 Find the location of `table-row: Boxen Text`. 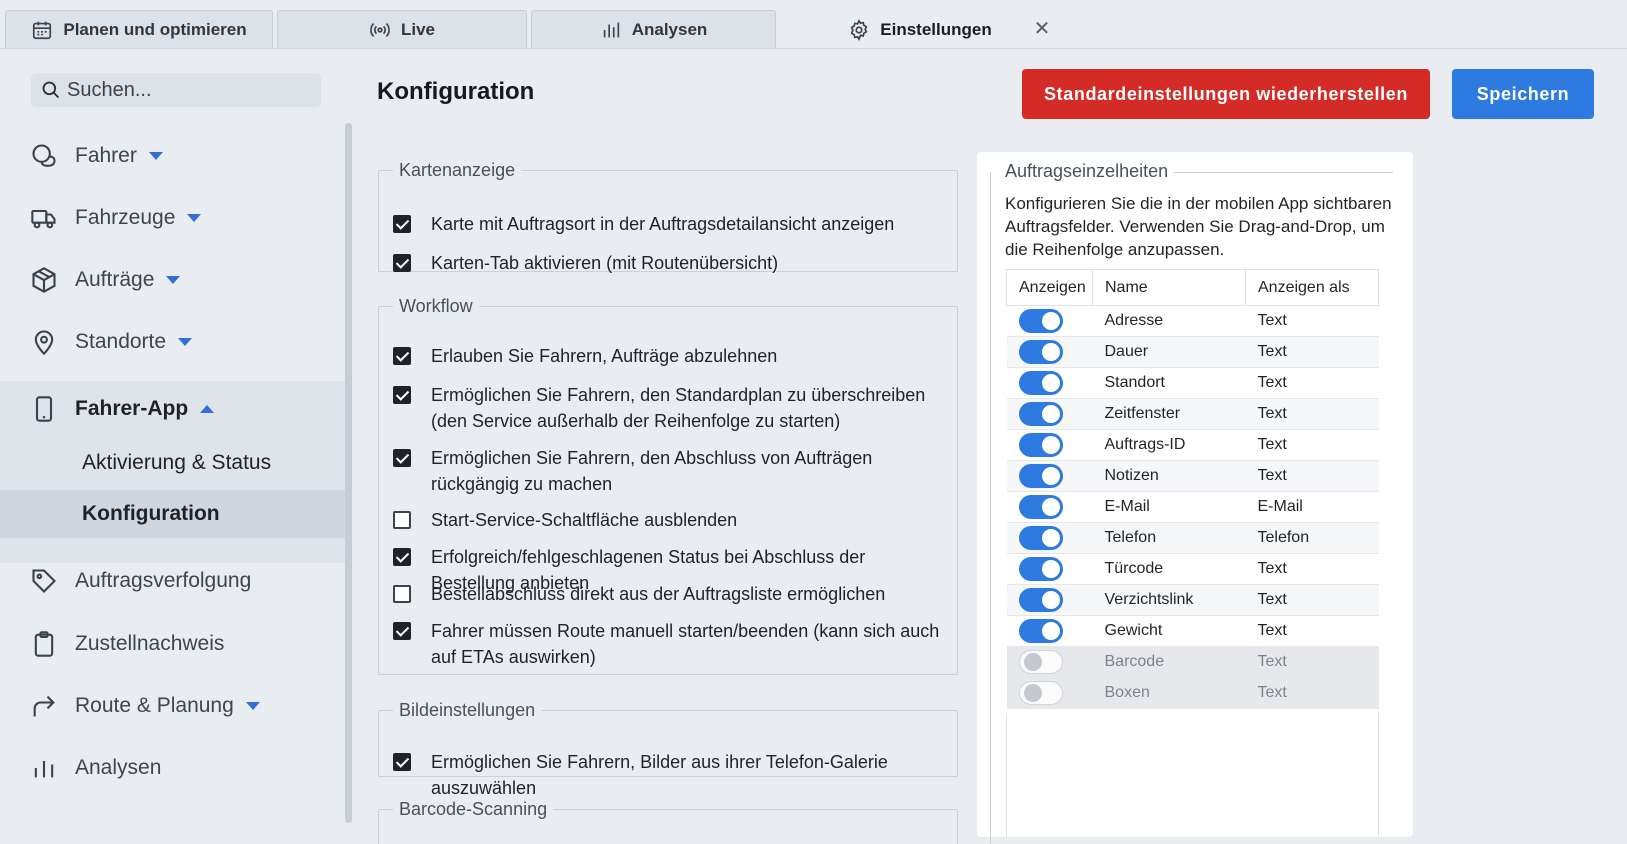

table-row: Boxen Text is located at coordinates (1192, 693).